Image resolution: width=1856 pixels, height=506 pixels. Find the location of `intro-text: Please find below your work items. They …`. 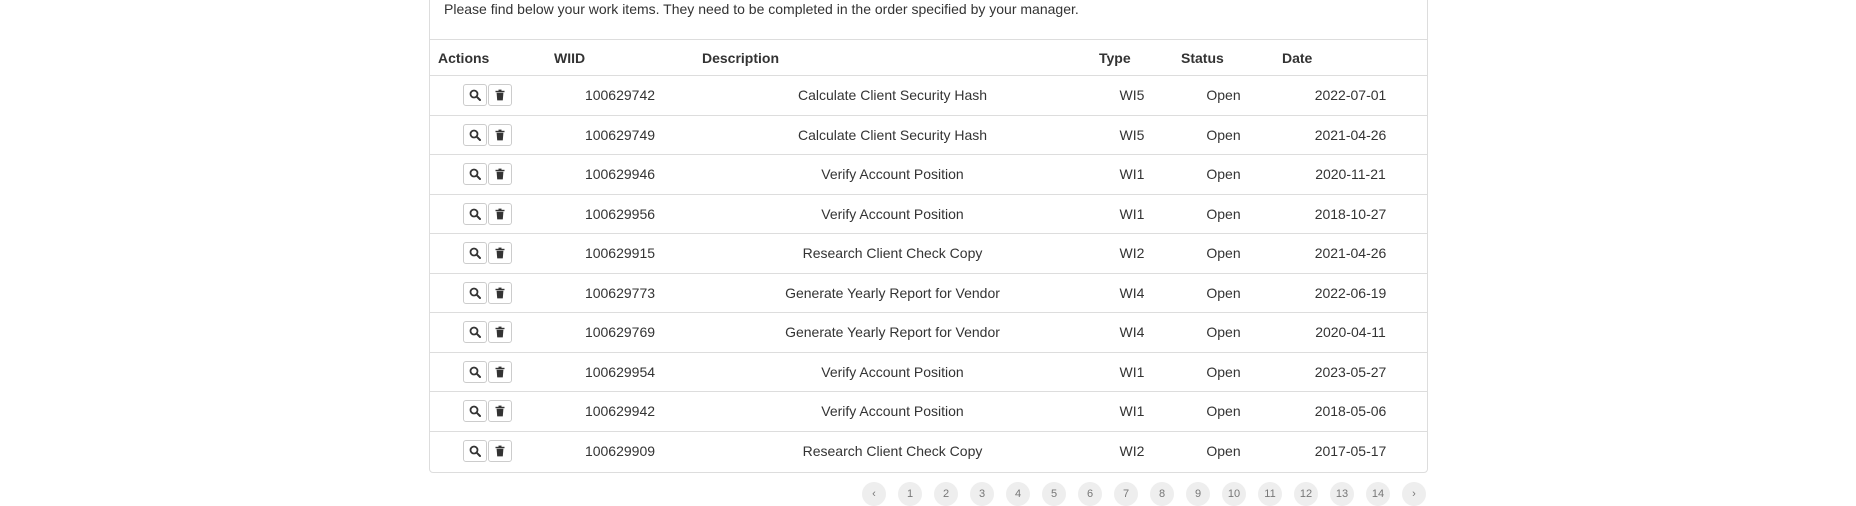

intro-text: Please find below your work items. They … is located at coordinates (761, 9).